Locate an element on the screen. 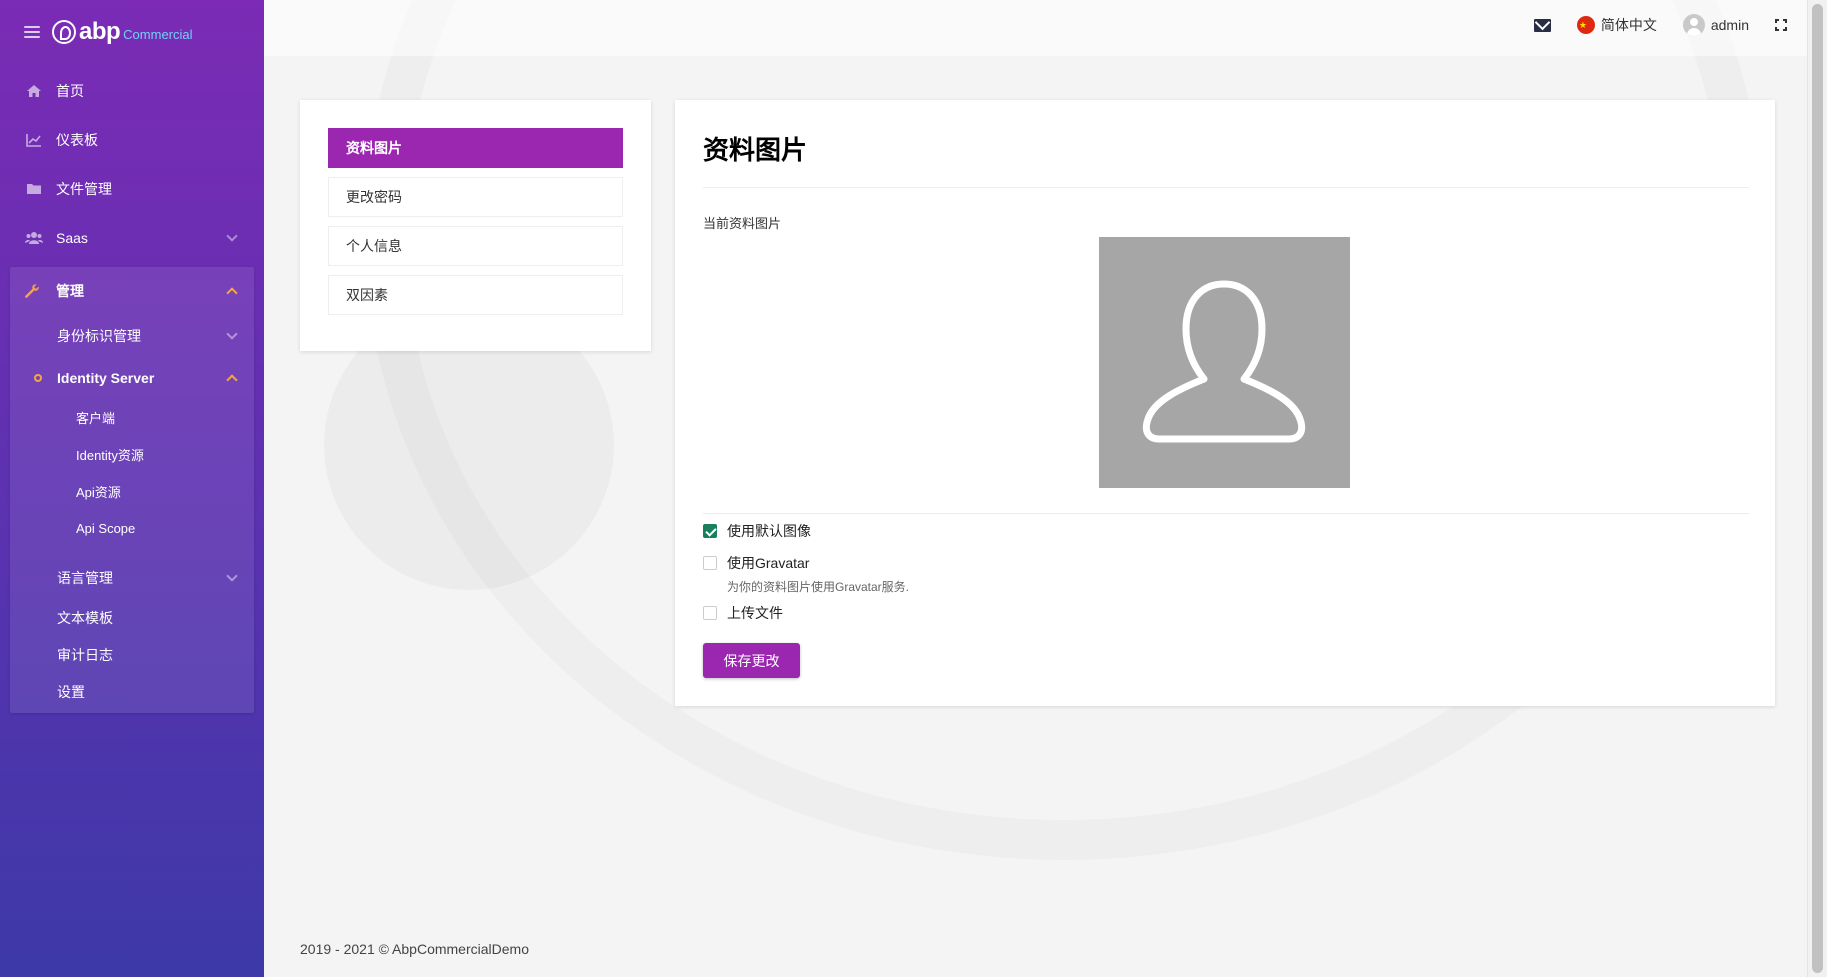 The height and width of the screenshot is (977, 1827). sidebar-item-label: 文本模板 is located at coordinates (85, 617).